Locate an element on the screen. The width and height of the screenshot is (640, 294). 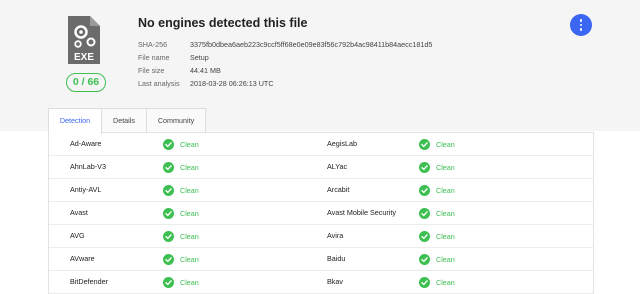
table-row: Avast Clean Avast Mobile Security Clean is located at coordinates (321, 213).